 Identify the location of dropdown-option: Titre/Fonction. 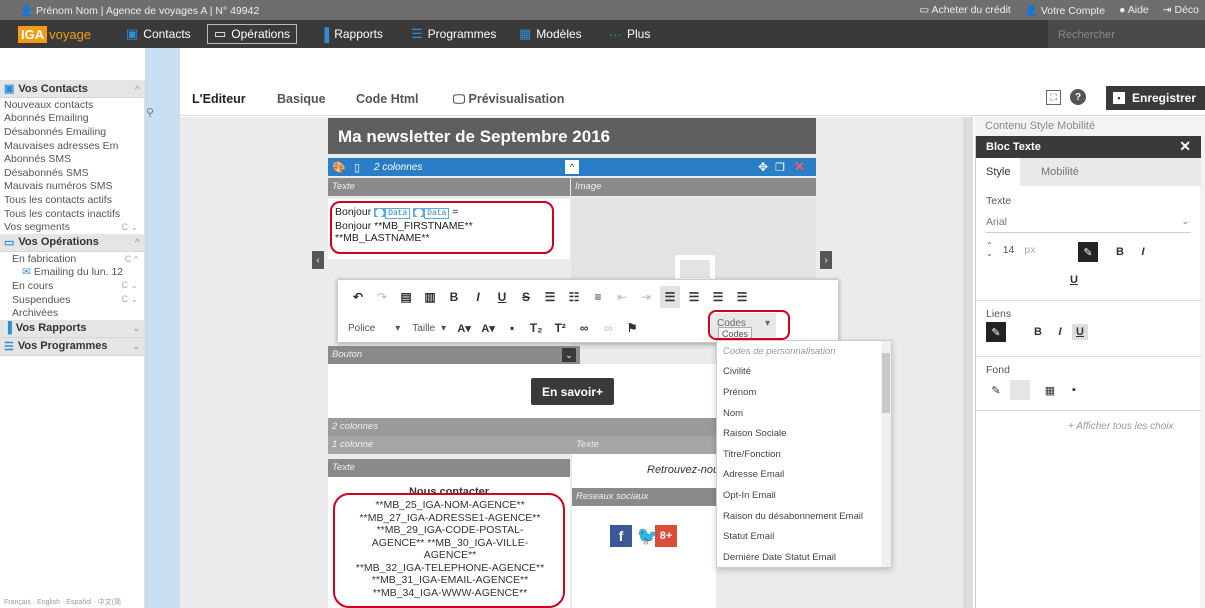
(804, 454).